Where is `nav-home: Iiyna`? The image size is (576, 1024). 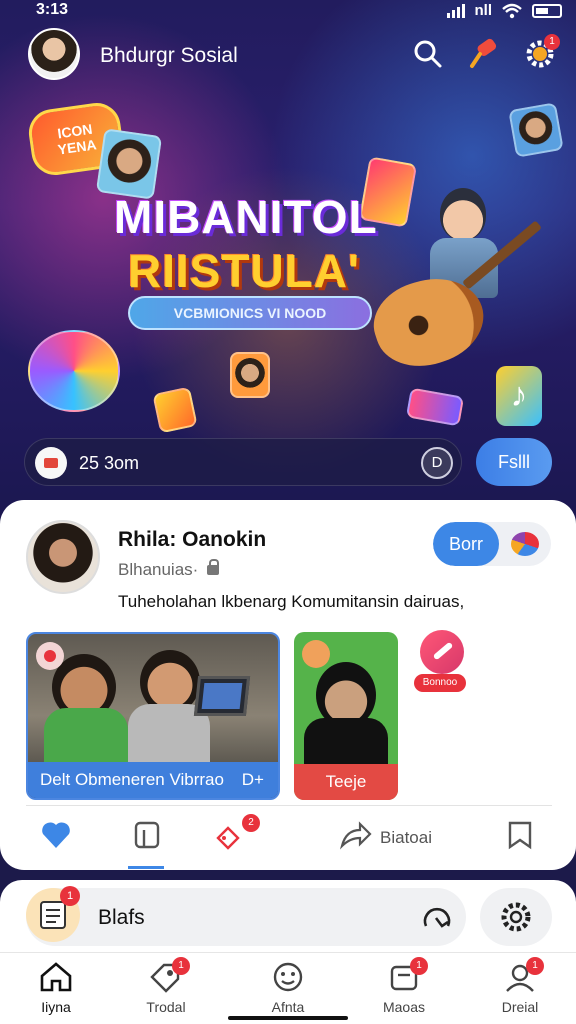
nav-home: Iiyna is located at coordinates (56, 991).